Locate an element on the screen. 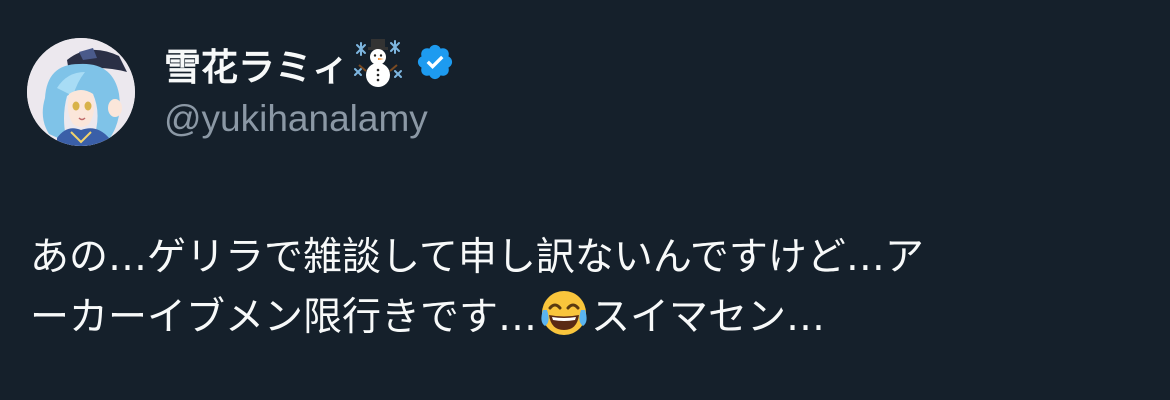 The height and width of the screenshot is (400, 1170). profile-avatar is located at coordinates (81, 92).